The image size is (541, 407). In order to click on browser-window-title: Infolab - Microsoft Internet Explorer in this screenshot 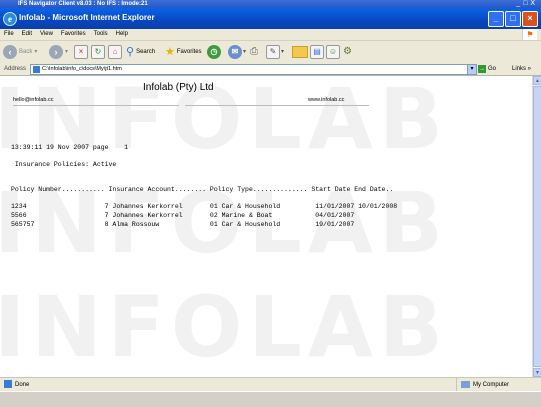, I will do `click(87, 17)`.